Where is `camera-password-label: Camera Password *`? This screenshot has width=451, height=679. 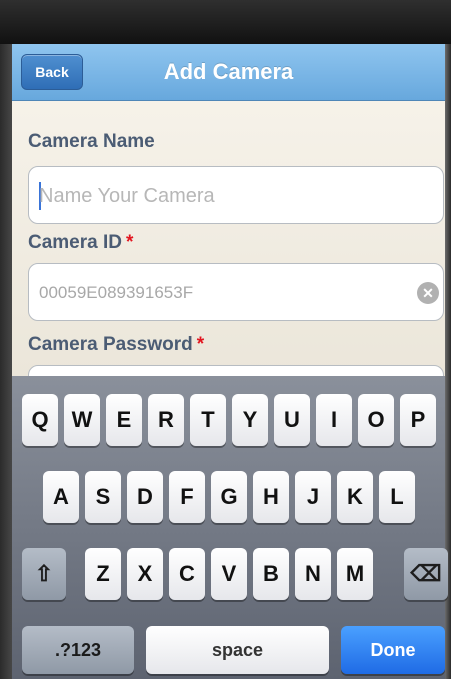
camera-password-label: Camera Password * is located at coordinates (116, 345).